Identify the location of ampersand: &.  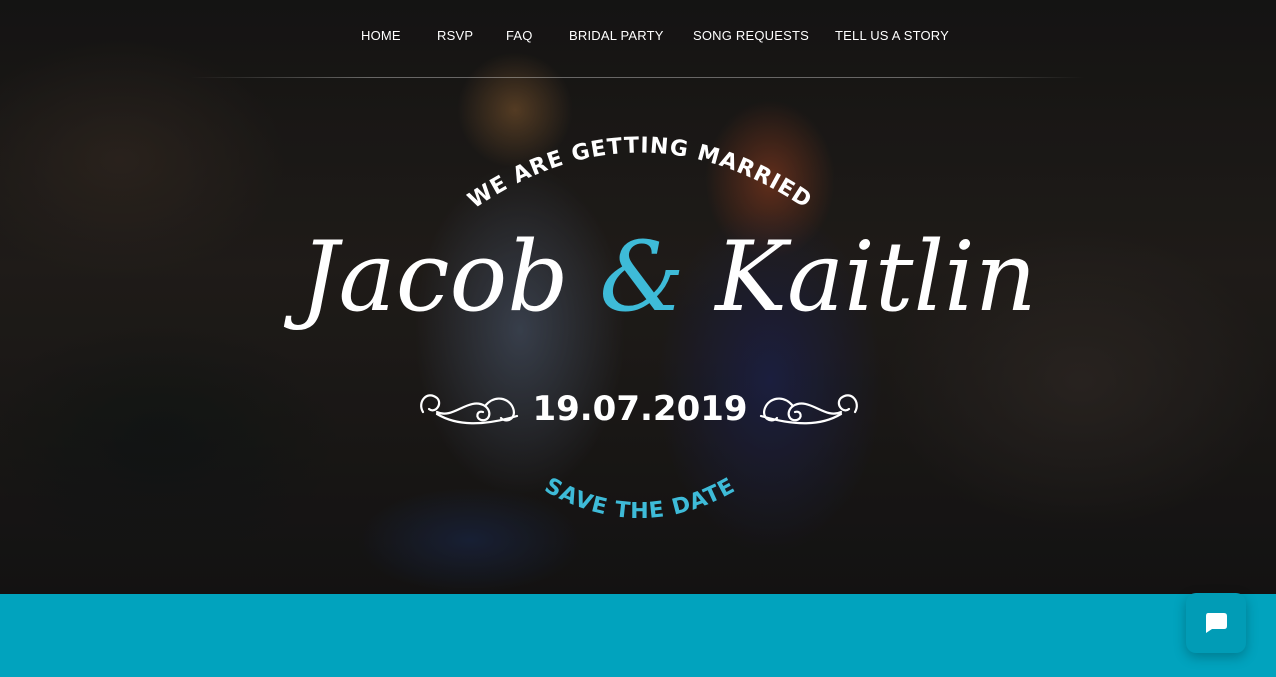
(642, 277).